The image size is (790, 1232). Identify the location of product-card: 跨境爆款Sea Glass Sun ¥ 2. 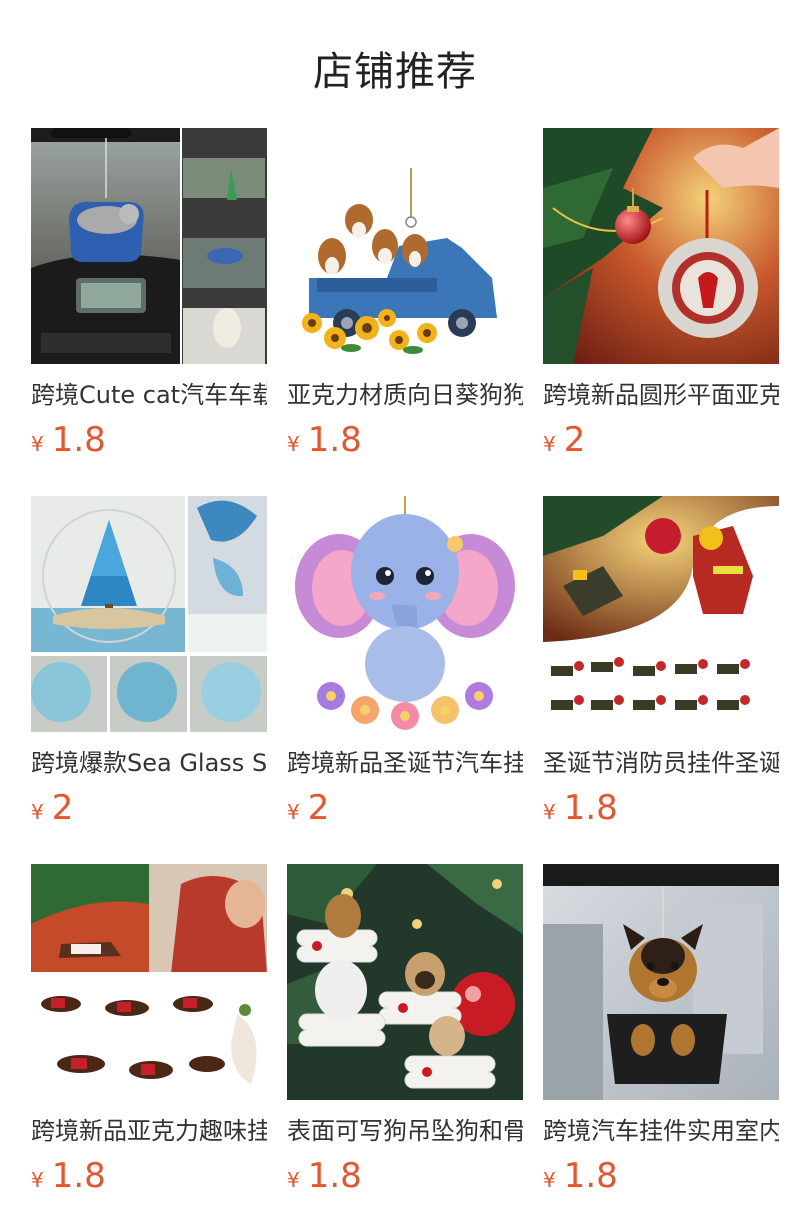
(149, 668).